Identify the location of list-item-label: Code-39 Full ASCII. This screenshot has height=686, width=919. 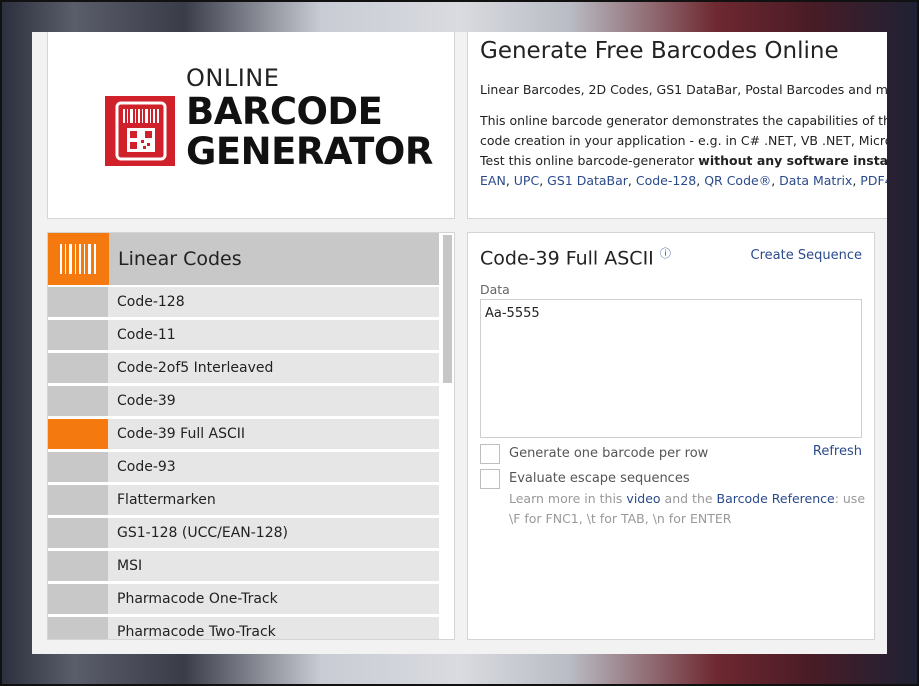
(181, 434).